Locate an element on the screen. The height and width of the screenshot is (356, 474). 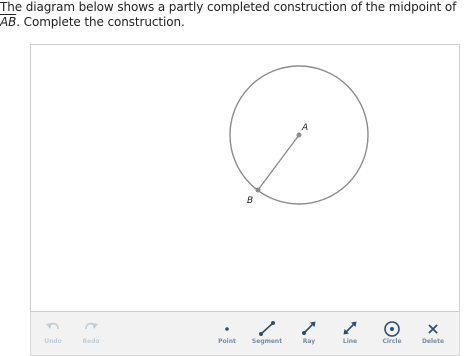
delete-tool: Delete is located at coordinates (433, 333).